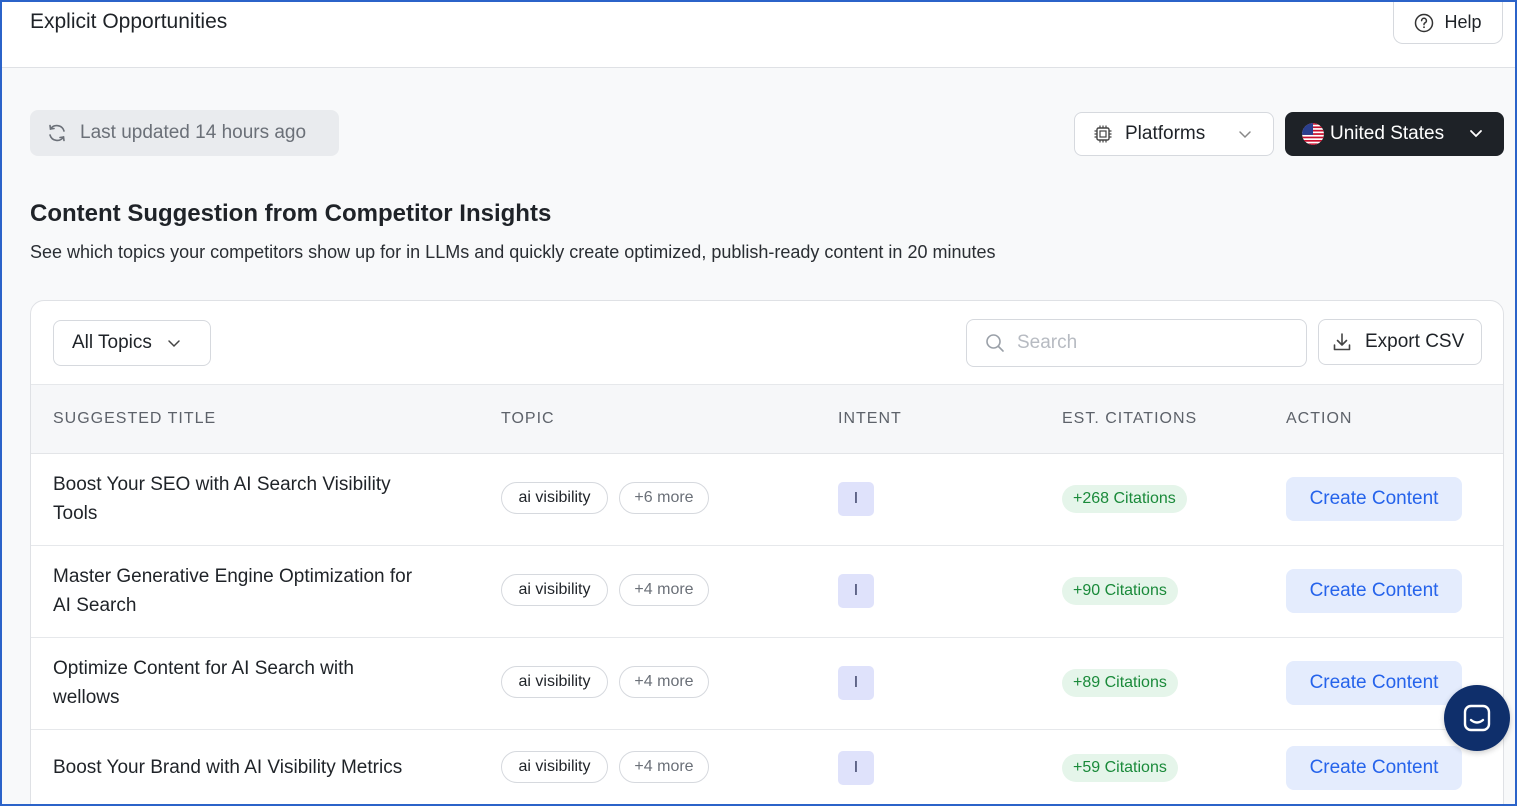  Describe the element at coordinates (1129, 419) in the screenshot. I see `column-header-est-citations: EST. CITATIONS` at that location.